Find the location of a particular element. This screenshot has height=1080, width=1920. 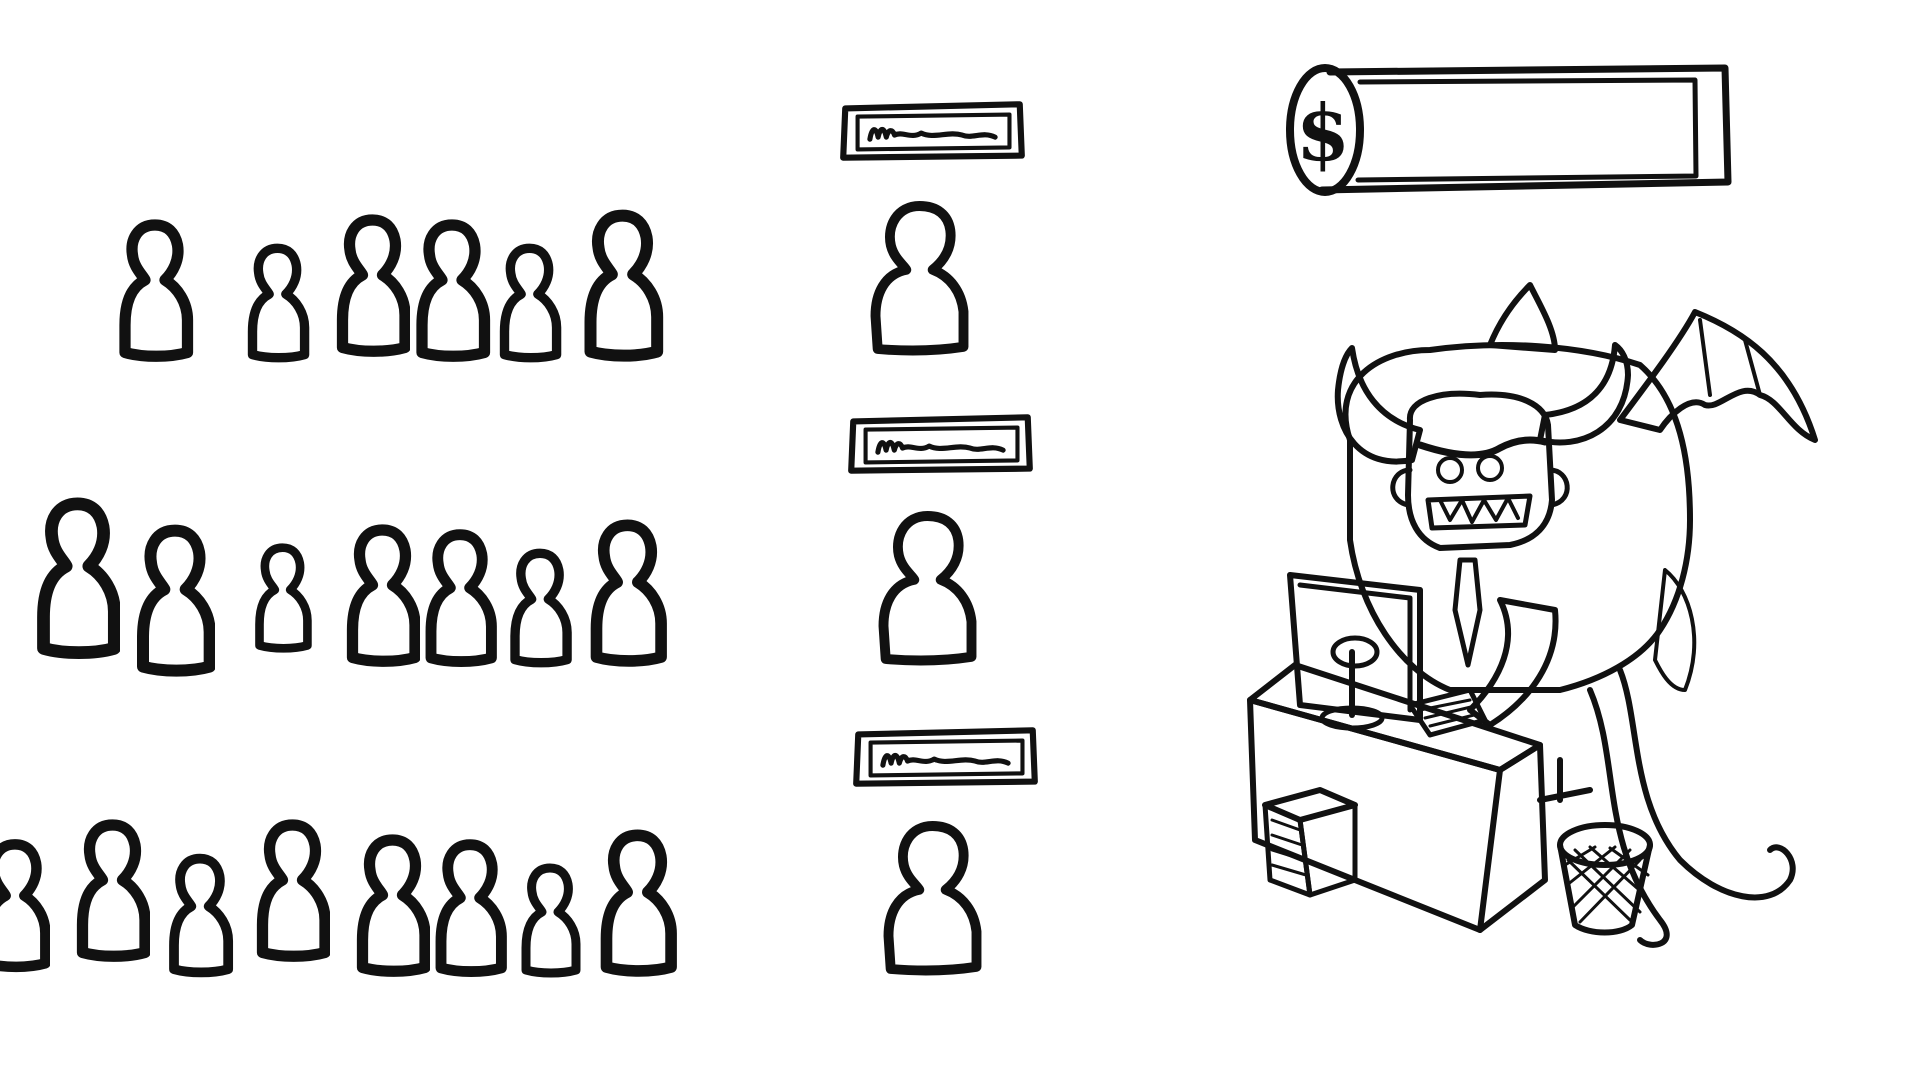

glasses is located at coordinates (1450, 470).